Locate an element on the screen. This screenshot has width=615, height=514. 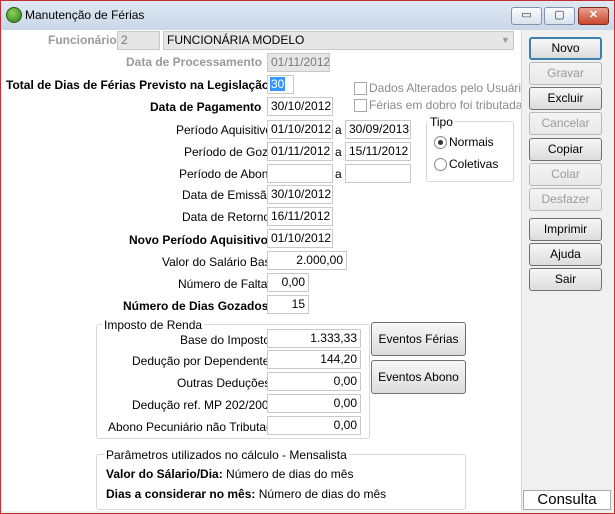
faltas-label: Número de Faltas is located at coordinates (226, 284).